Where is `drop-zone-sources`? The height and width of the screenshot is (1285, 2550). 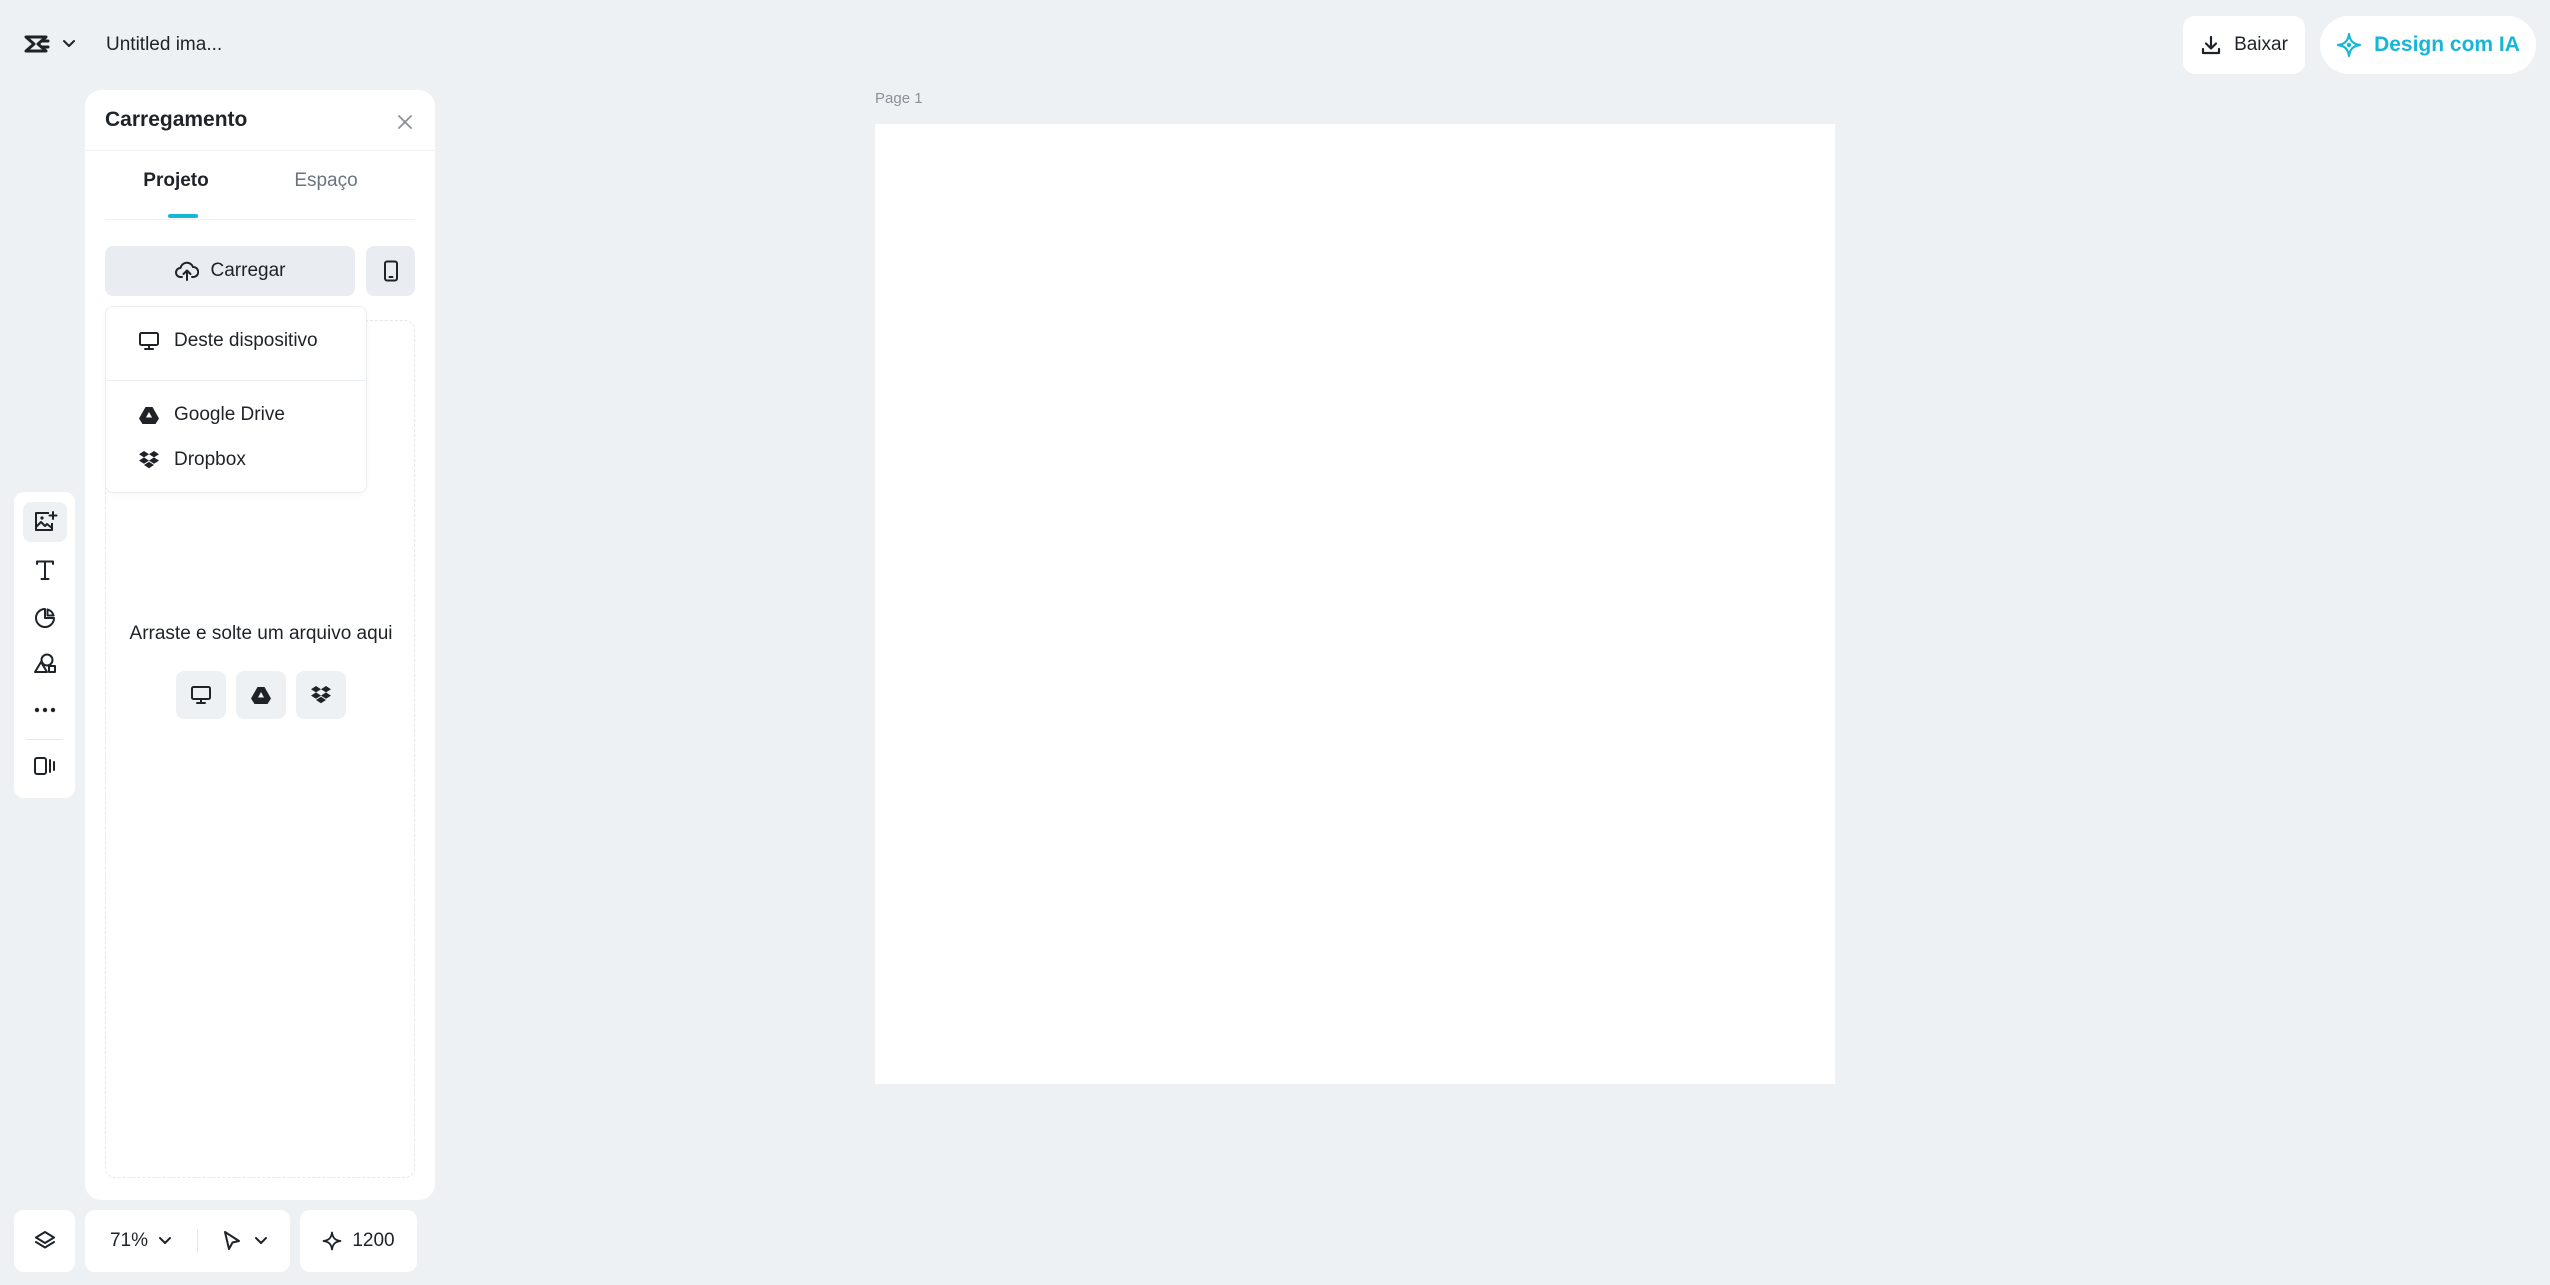
drop-zone-sources is located at coordinates (261, 695).